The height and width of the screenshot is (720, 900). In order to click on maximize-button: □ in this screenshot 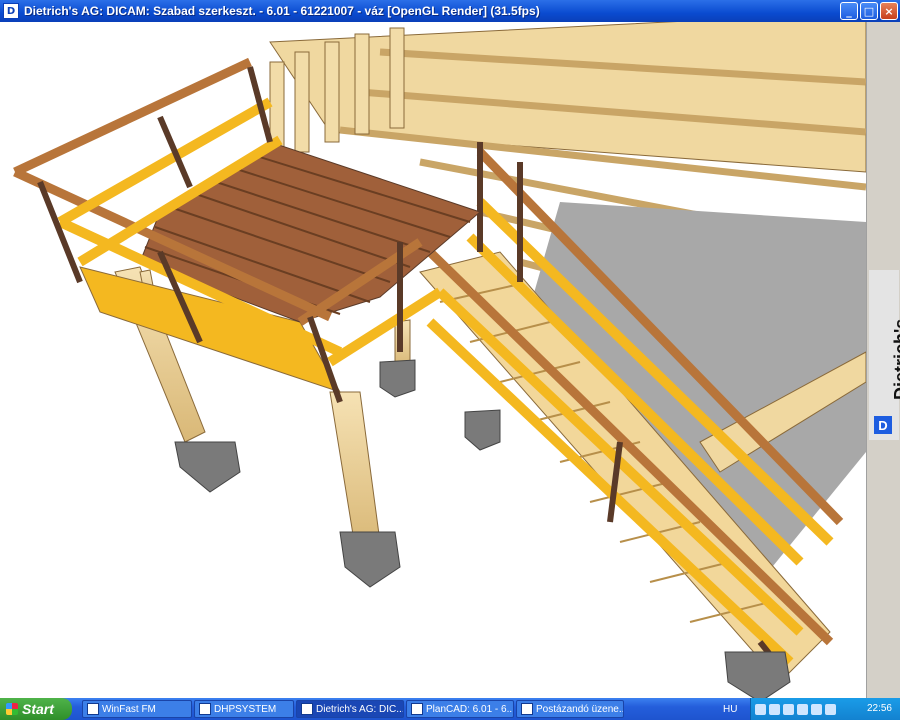, I will do `click(869, 11)`.